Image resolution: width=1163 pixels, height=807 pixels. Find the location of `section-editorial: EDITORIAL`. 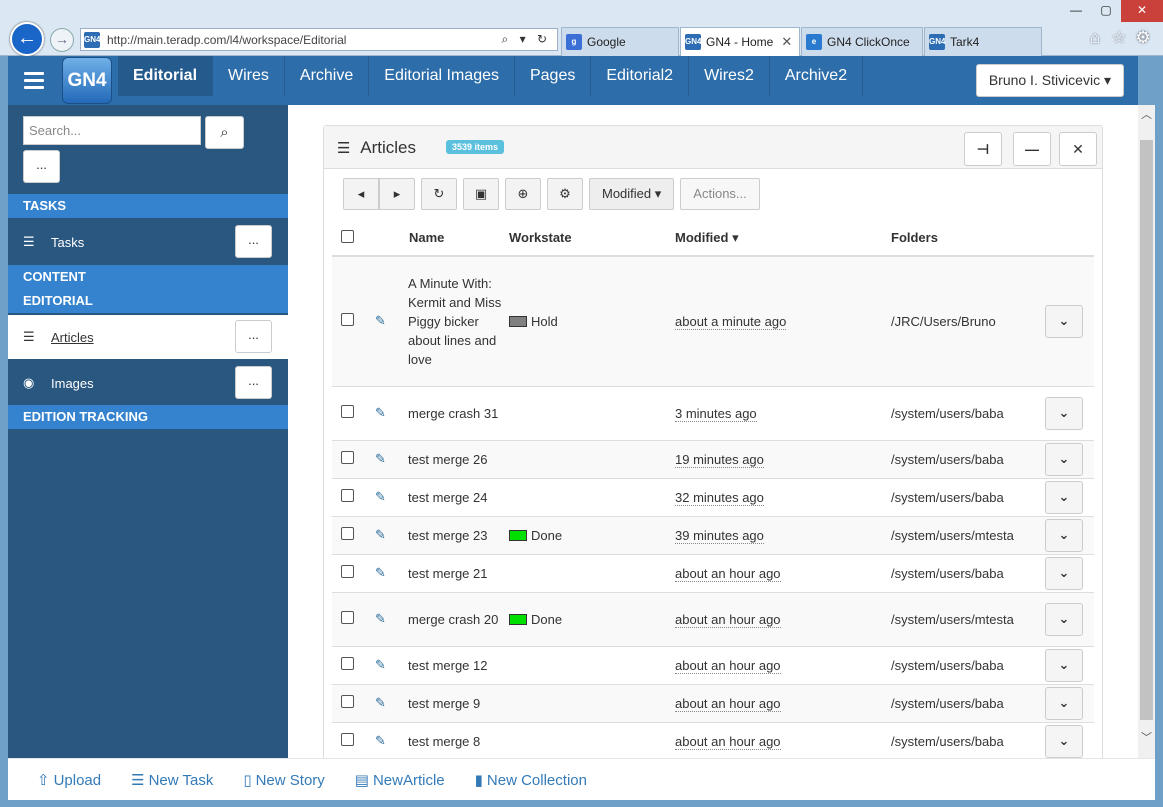

section-editorial: EDITORIAL is located at coordinates (155, 301).